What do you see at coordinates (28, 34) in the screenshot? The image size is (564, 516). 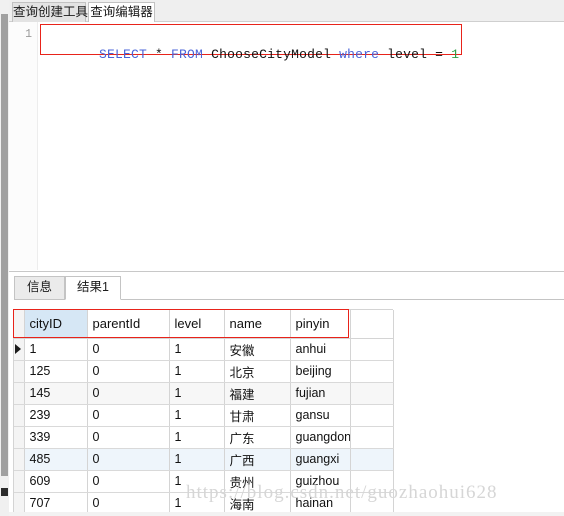 I see `line-number-1: 1` at bounding box center [28, 34].